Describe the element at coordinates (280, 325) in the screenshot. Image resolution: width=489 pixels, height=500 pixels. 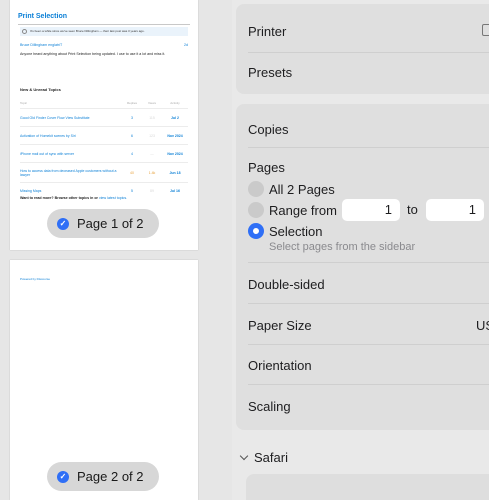
I see `paper-size-label: Paper Size` at that location.